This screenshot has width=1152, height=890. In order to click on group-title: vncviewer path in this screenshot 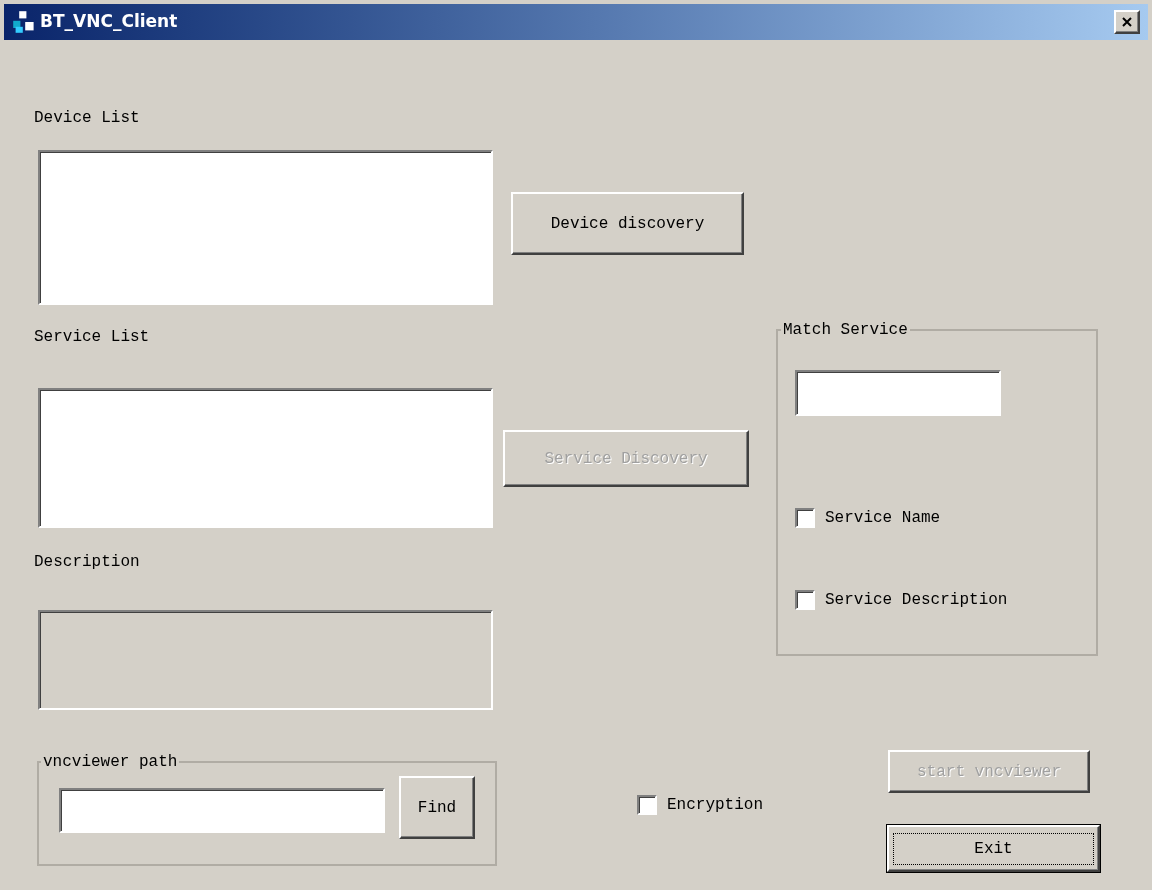, I will do `click(110, 762)`.